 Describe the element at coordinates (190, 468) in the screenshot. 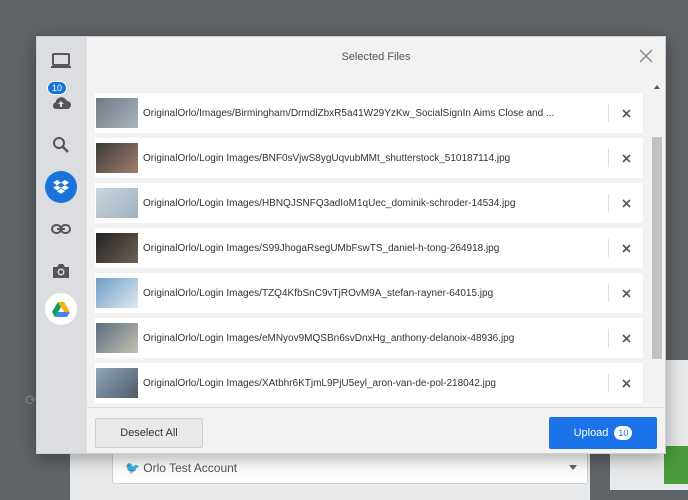

I see `account-select-value: Orlo Test Account` at that location.